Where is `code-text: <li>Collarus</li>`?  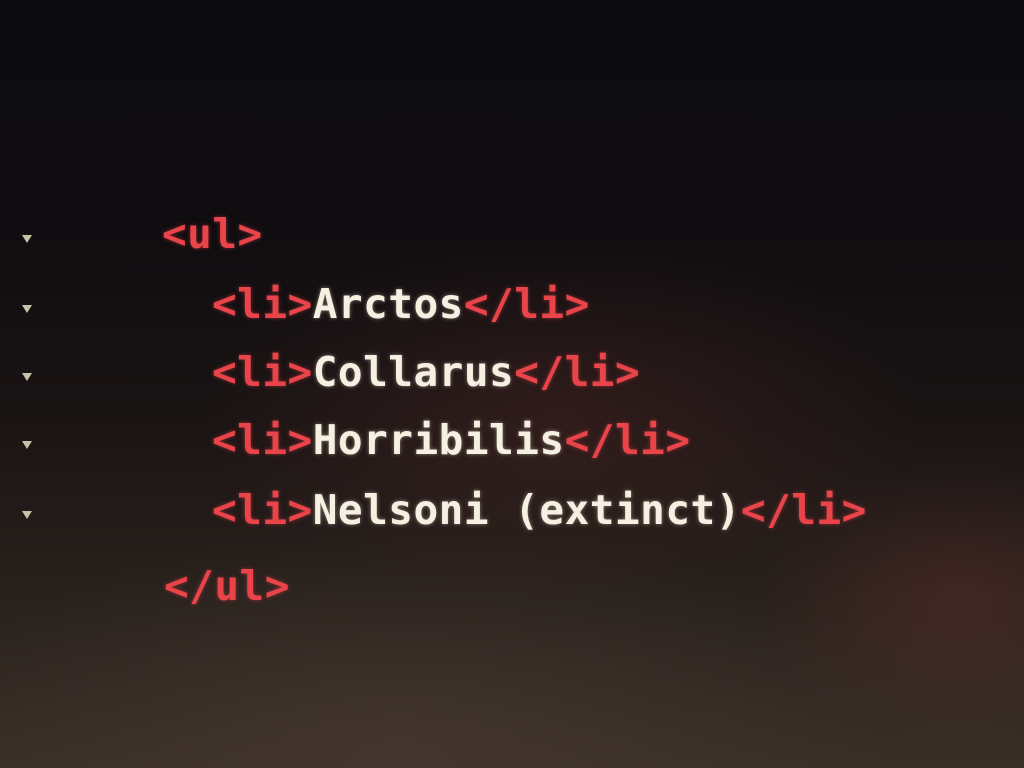
code-text: <li>Collarus</li> is located at coordinates (426, 372).